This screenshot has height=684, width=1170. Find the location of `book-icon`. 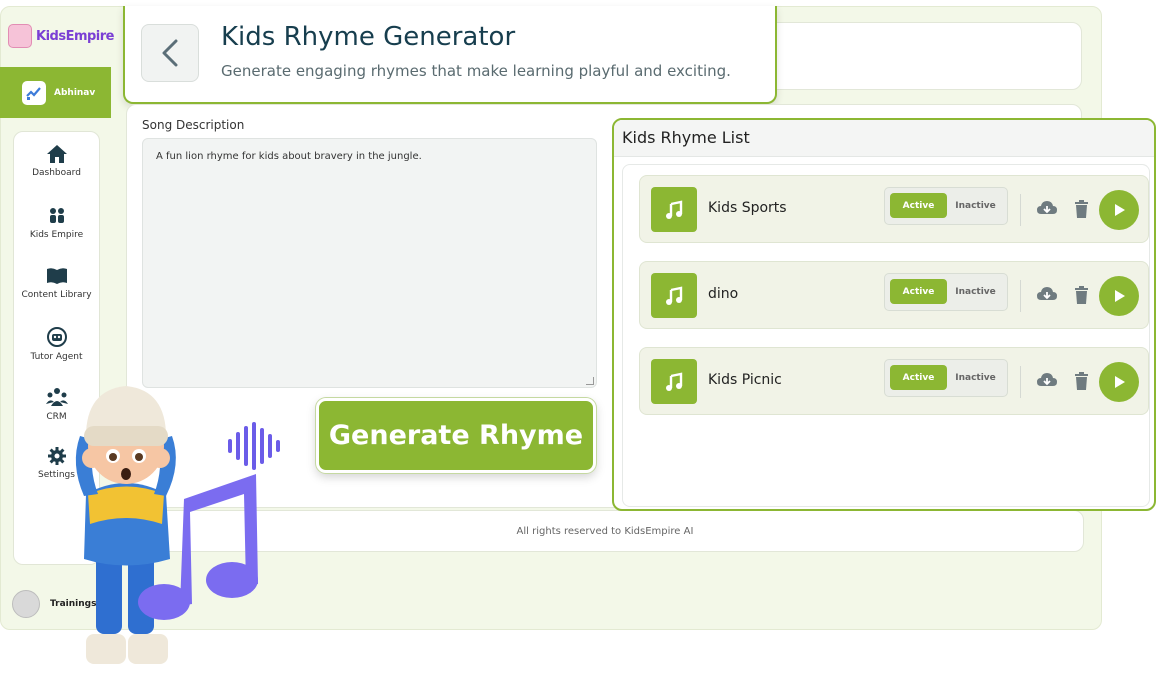

book-icon is located at coordinates (56, 276).